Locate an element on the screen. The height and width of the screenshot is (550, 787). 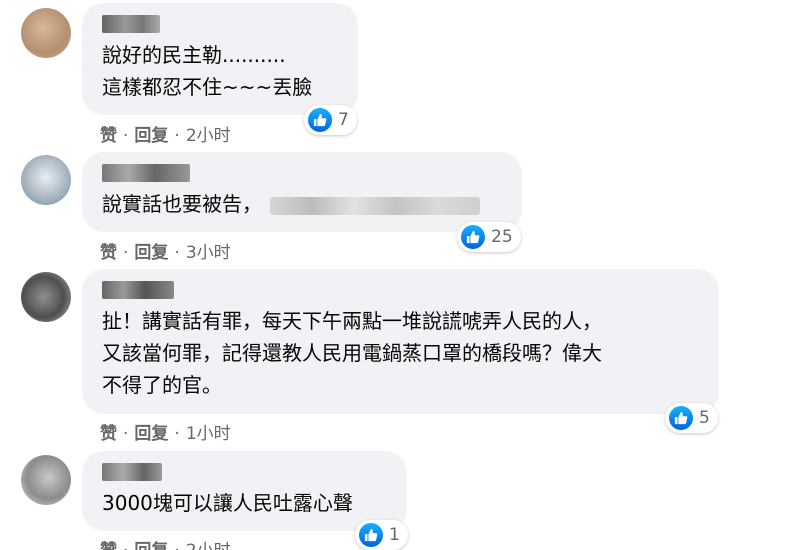
comment-actions: 赞 · 回复 · 1小时 is located at coordinates (165, 434).